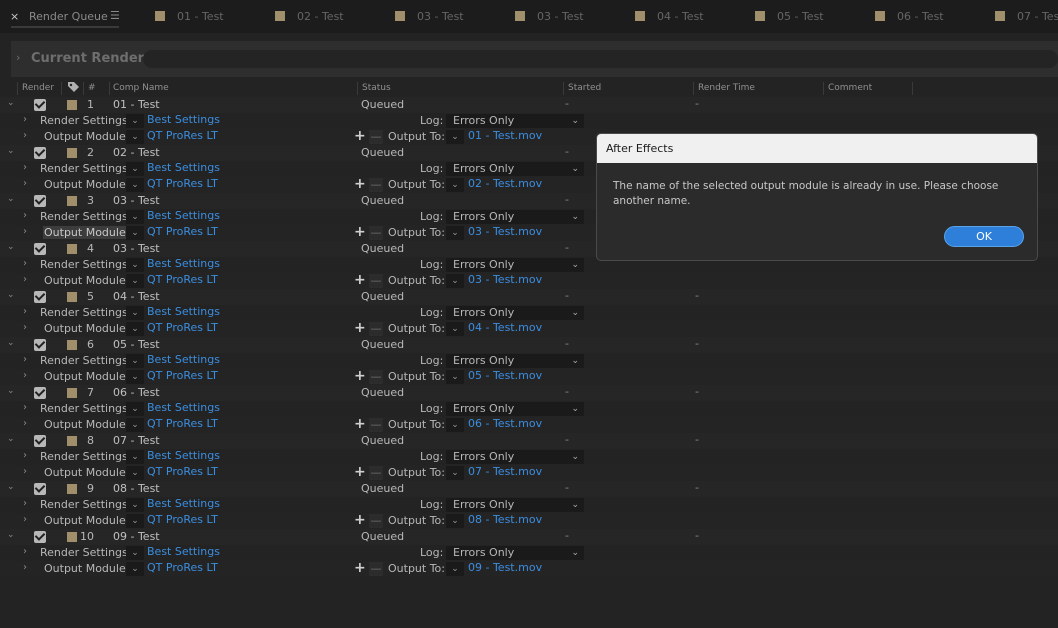 The image size is (1058, 628). I want to click on column-header-number: #, so click(92, 88).